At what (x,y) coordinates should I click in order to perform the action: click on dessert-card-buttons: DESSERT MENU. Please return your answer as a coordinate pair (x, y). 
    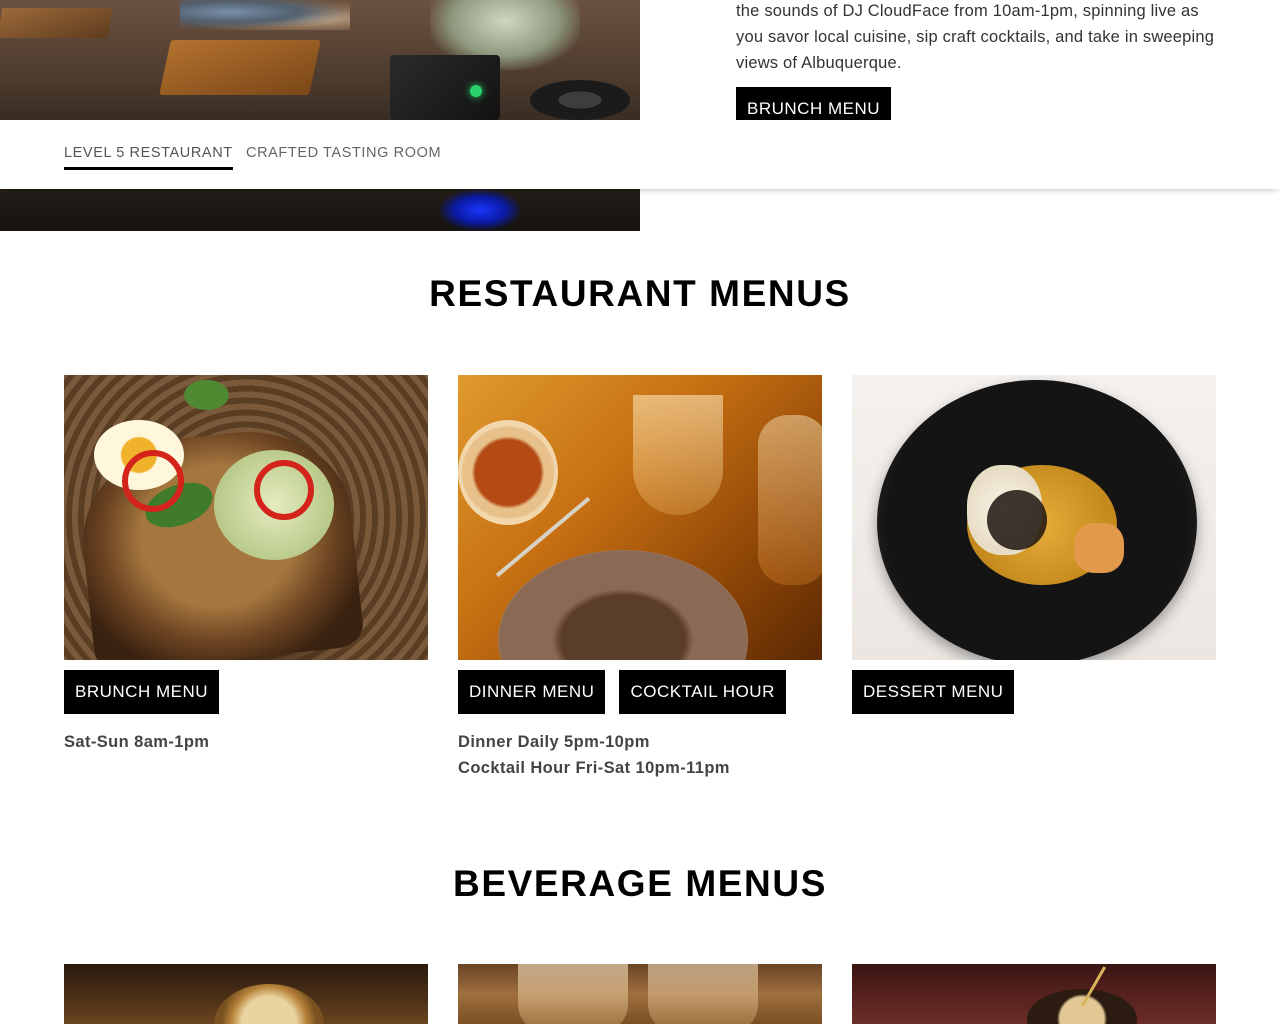
    Looking at the image, I should click on (933, 692).